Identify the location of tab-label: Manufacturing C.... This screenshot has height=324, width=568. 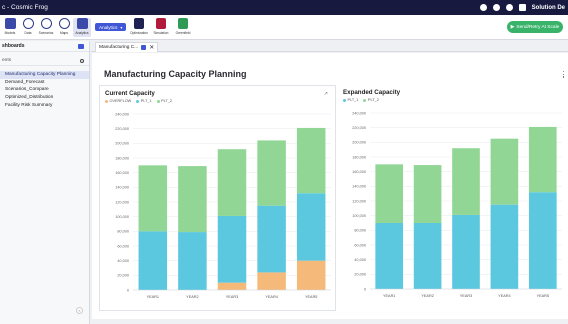
(119, 47).